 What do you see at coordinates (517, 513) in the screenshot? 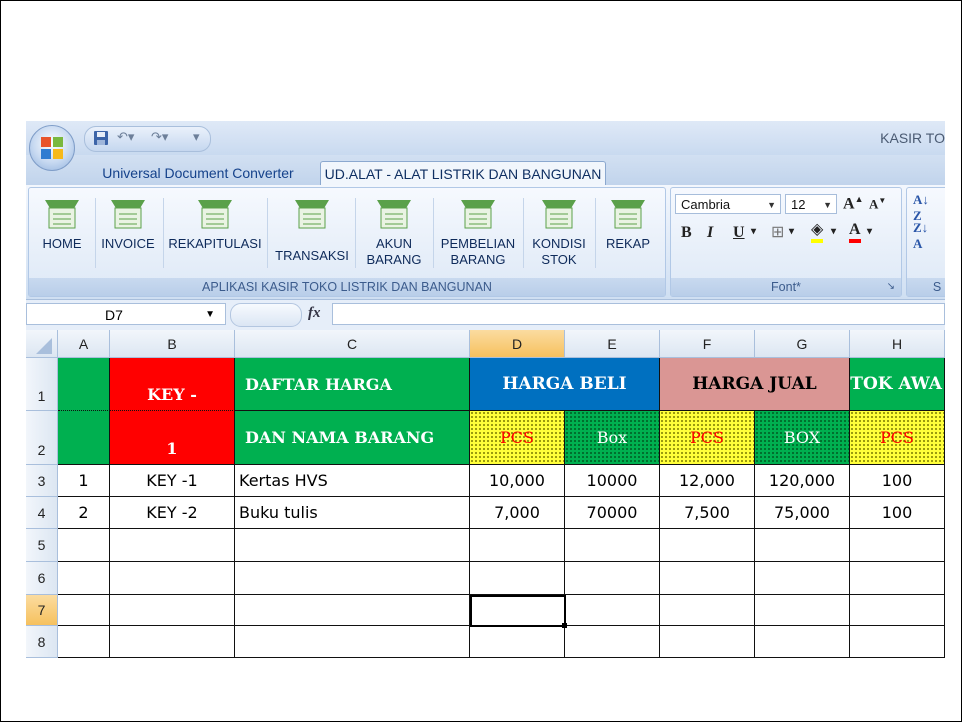
I see `cell-d4: 7,000` at bounding box center [517, 513].